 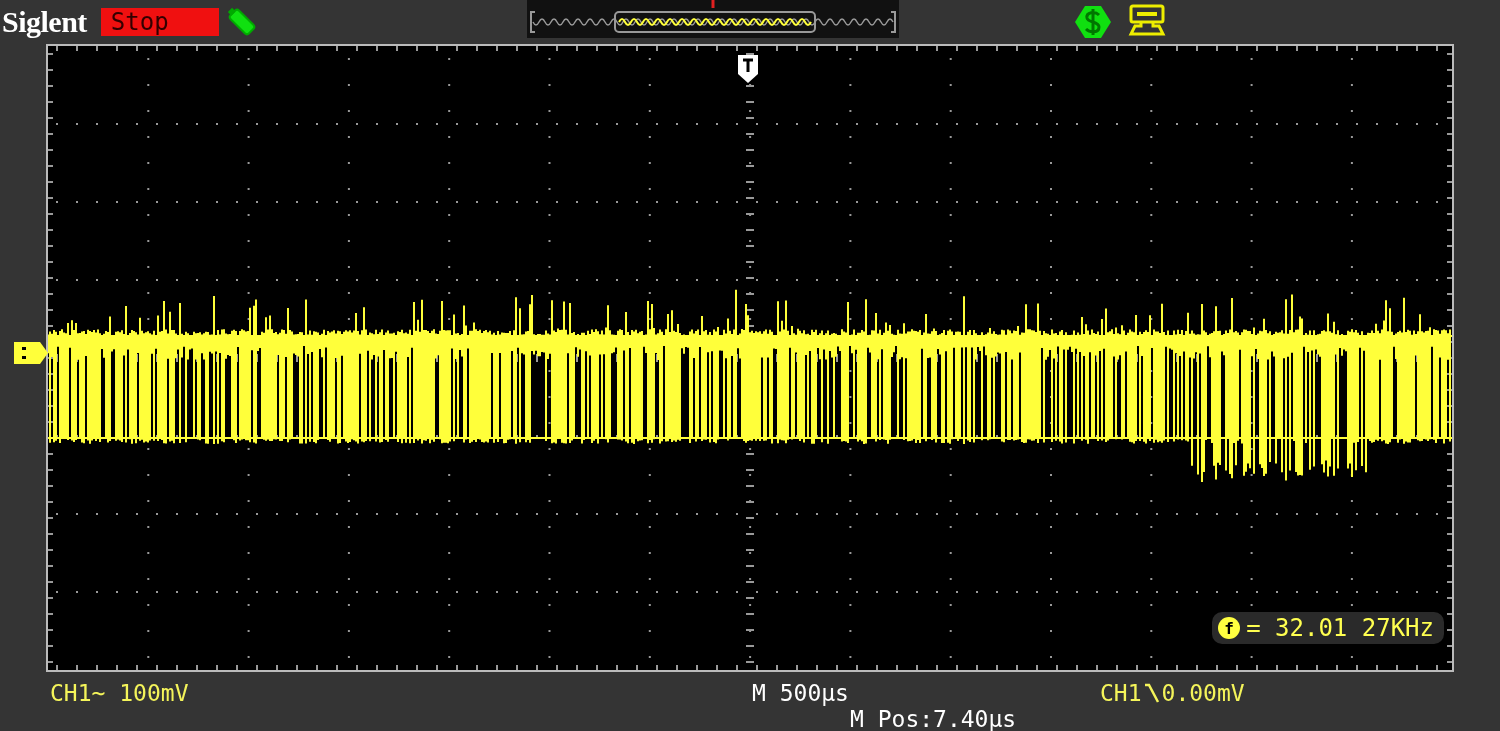 I want to click on horizontal-position: M Pos:7.40µs, so click(x=933, y=718).